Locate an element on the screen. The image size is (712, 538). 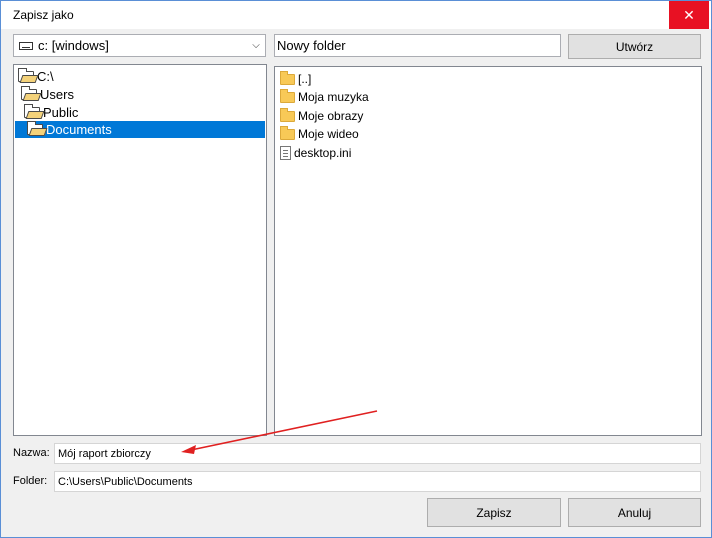
tree-item-c-drive: C:\ is located at coordinates (37, 76).